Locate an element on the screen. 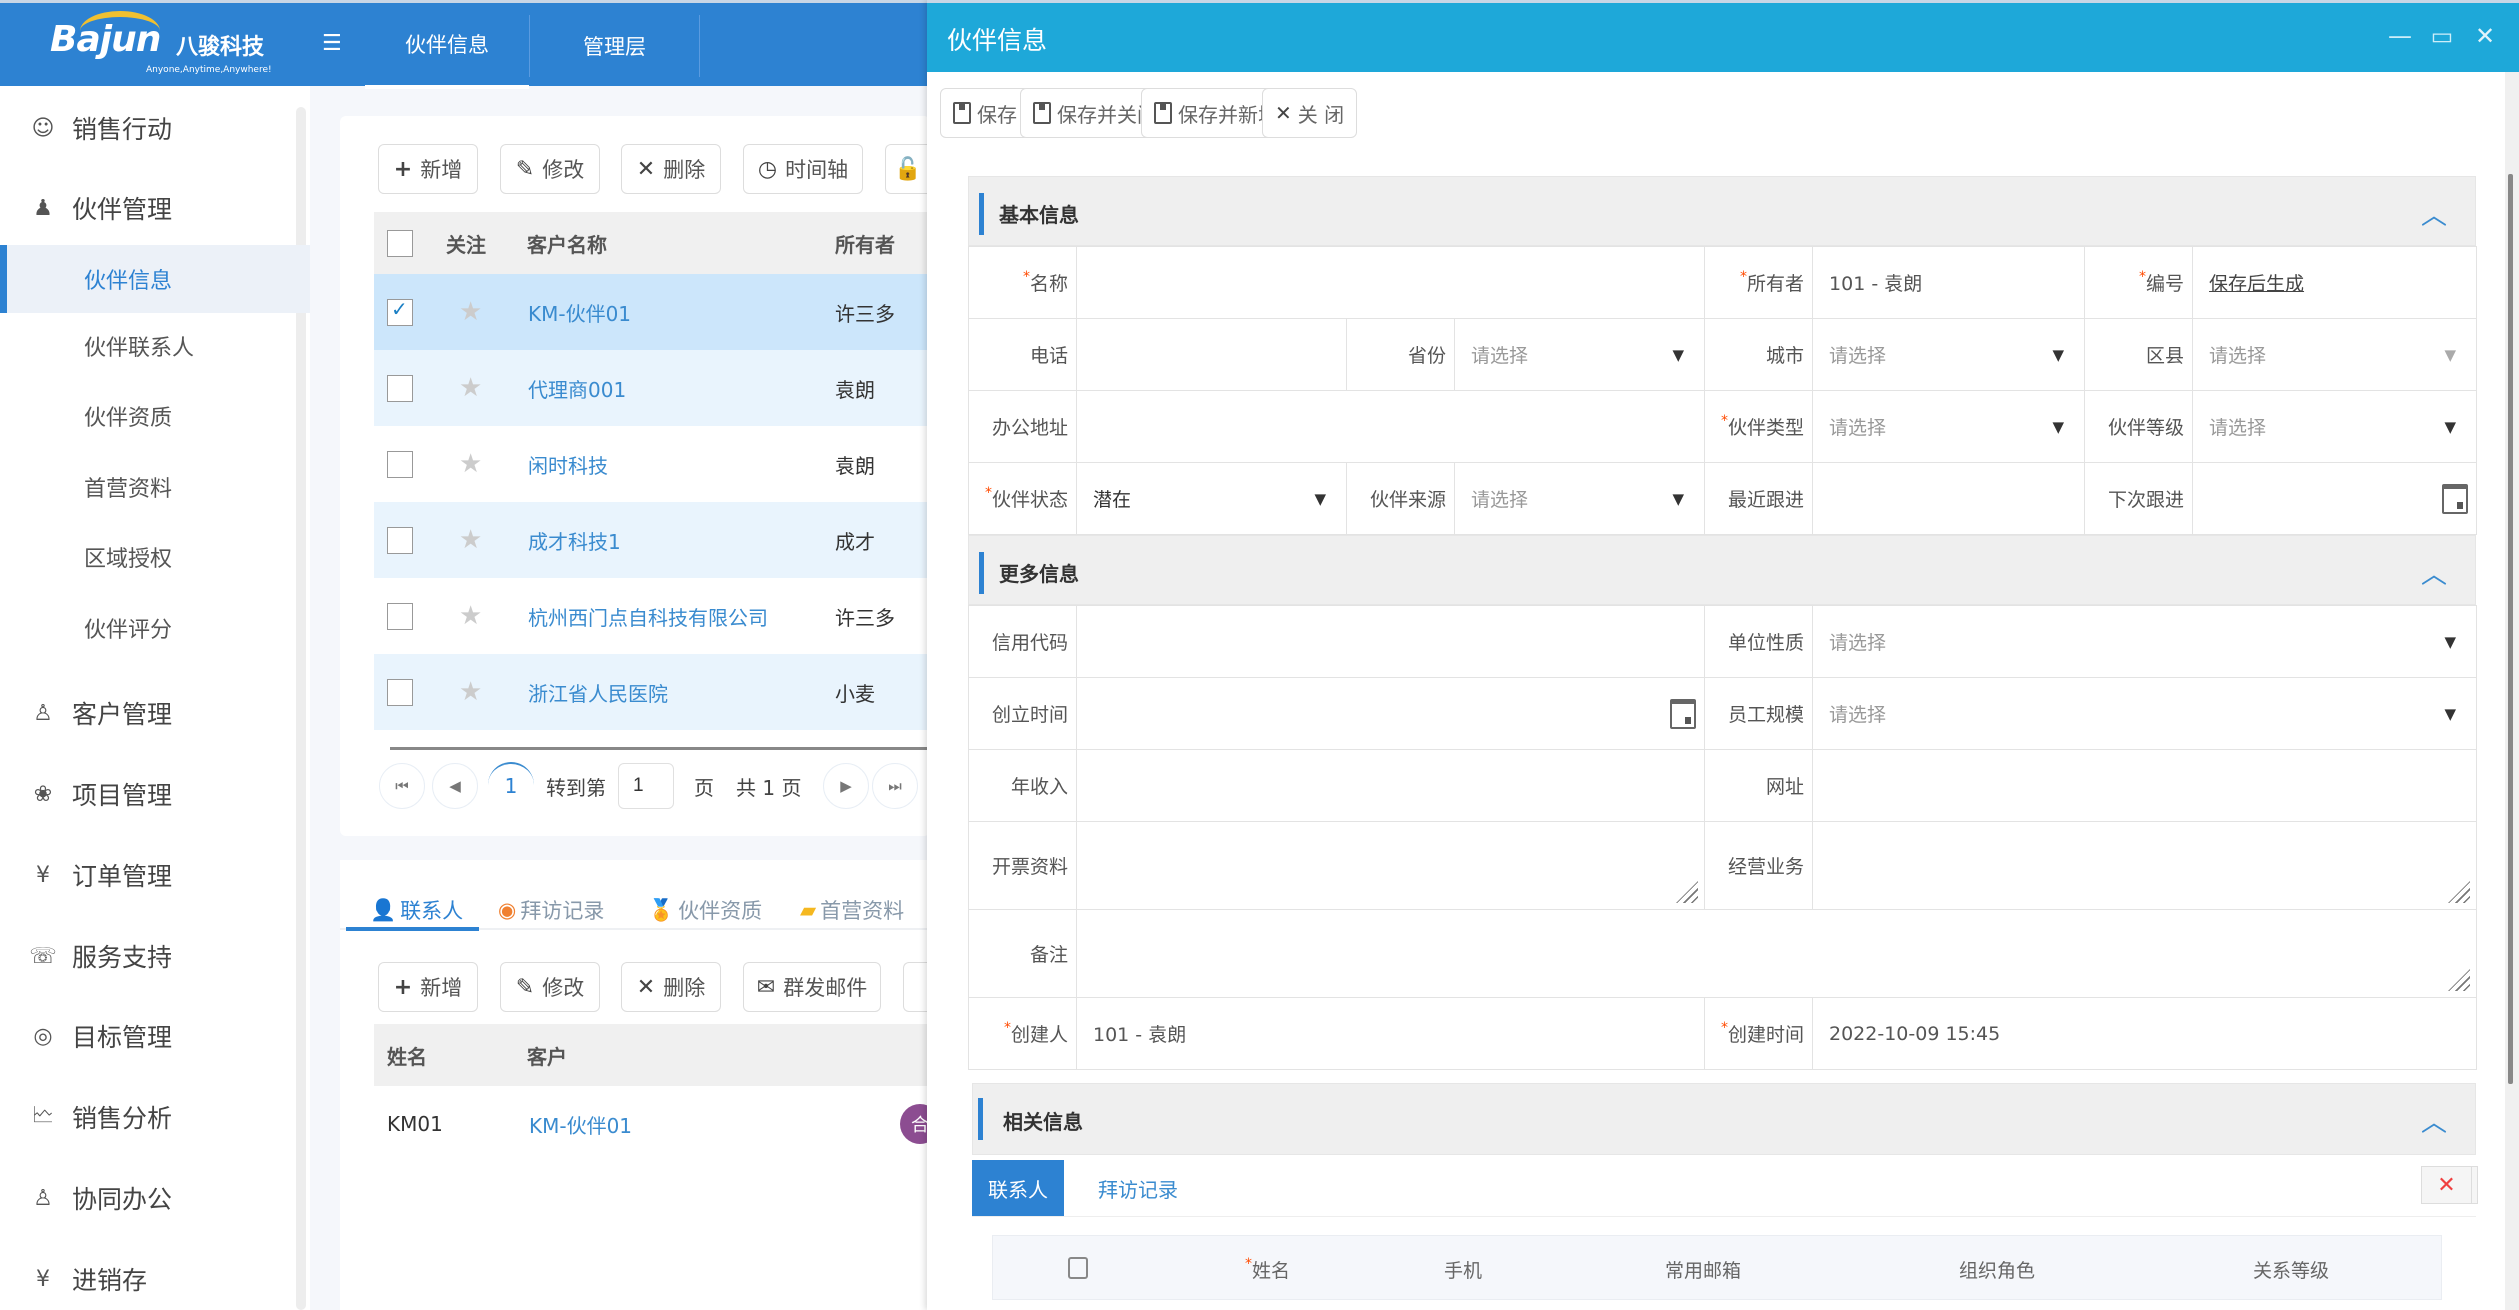  detail-tab-visits: ◉ 拜访记录 is located at coordinates (551, 910).